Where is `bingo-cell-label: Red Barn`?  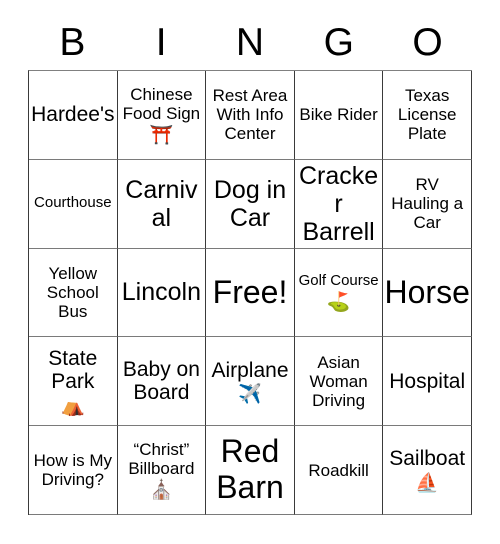
bingo-cell-label: Red Barn is located at coordinates (250, 469).